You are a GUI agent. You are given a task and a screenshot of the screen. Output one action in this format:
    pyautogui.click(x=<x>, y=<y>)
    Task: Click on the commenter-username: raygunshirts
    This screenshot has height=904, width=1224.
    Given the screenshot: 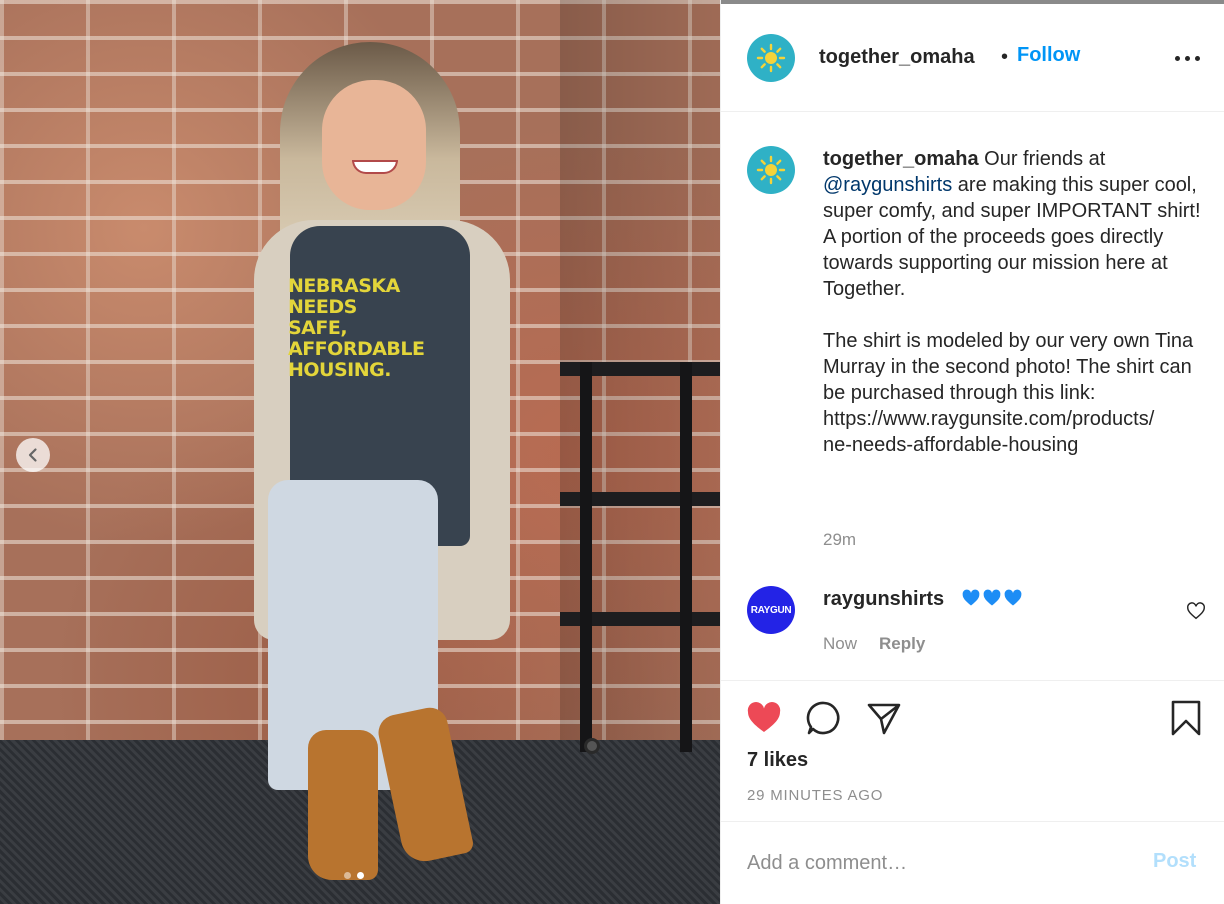 What is the action you would take?
    pyautogui.click(x=883, y=599)
    